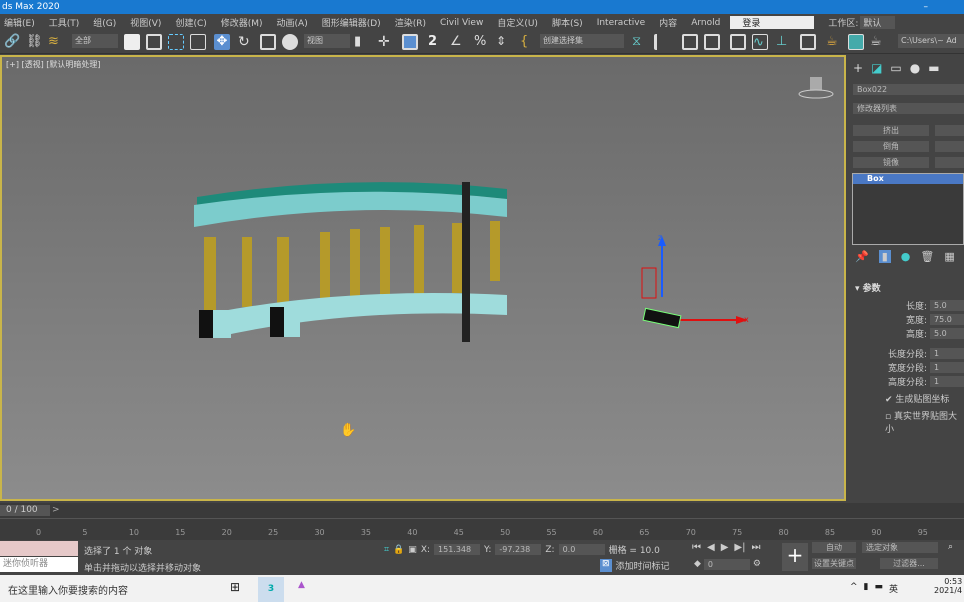 The width and height of the screenshot is (964, 602). I want to click on extrude-button: 挤出, so click(891, 130).